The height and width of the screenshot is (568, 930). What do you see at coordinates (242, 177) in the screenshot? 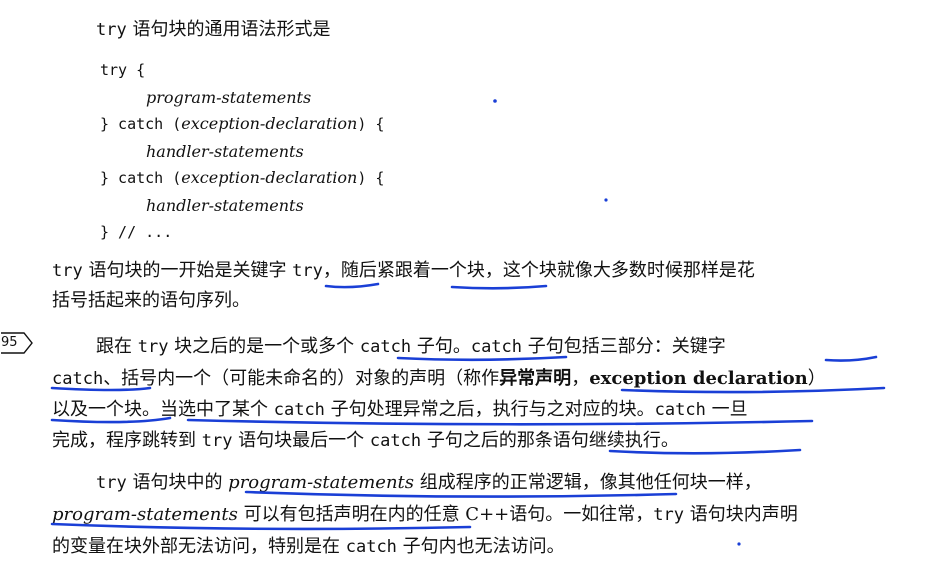
I see `code-line-5: } catch (exception-declaration) {` at bounding box center [242, 177].